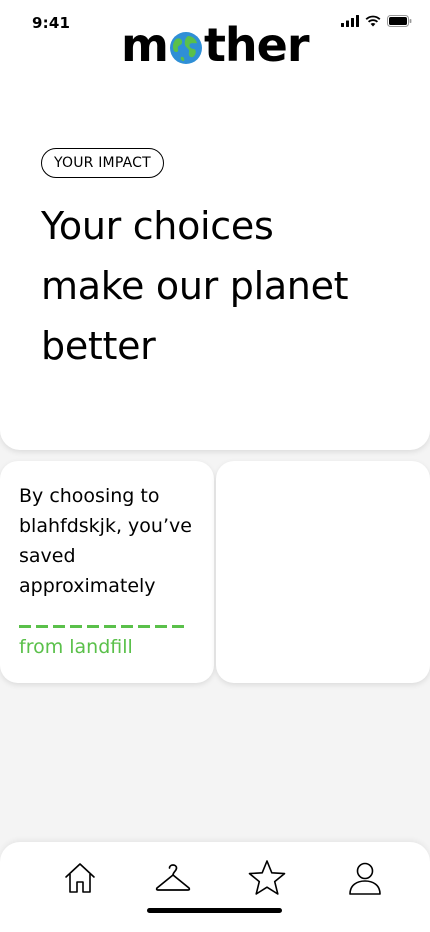  Describe the element at coordinates (98, 346) in the screenshot. I see `headline-line: better` at that location.